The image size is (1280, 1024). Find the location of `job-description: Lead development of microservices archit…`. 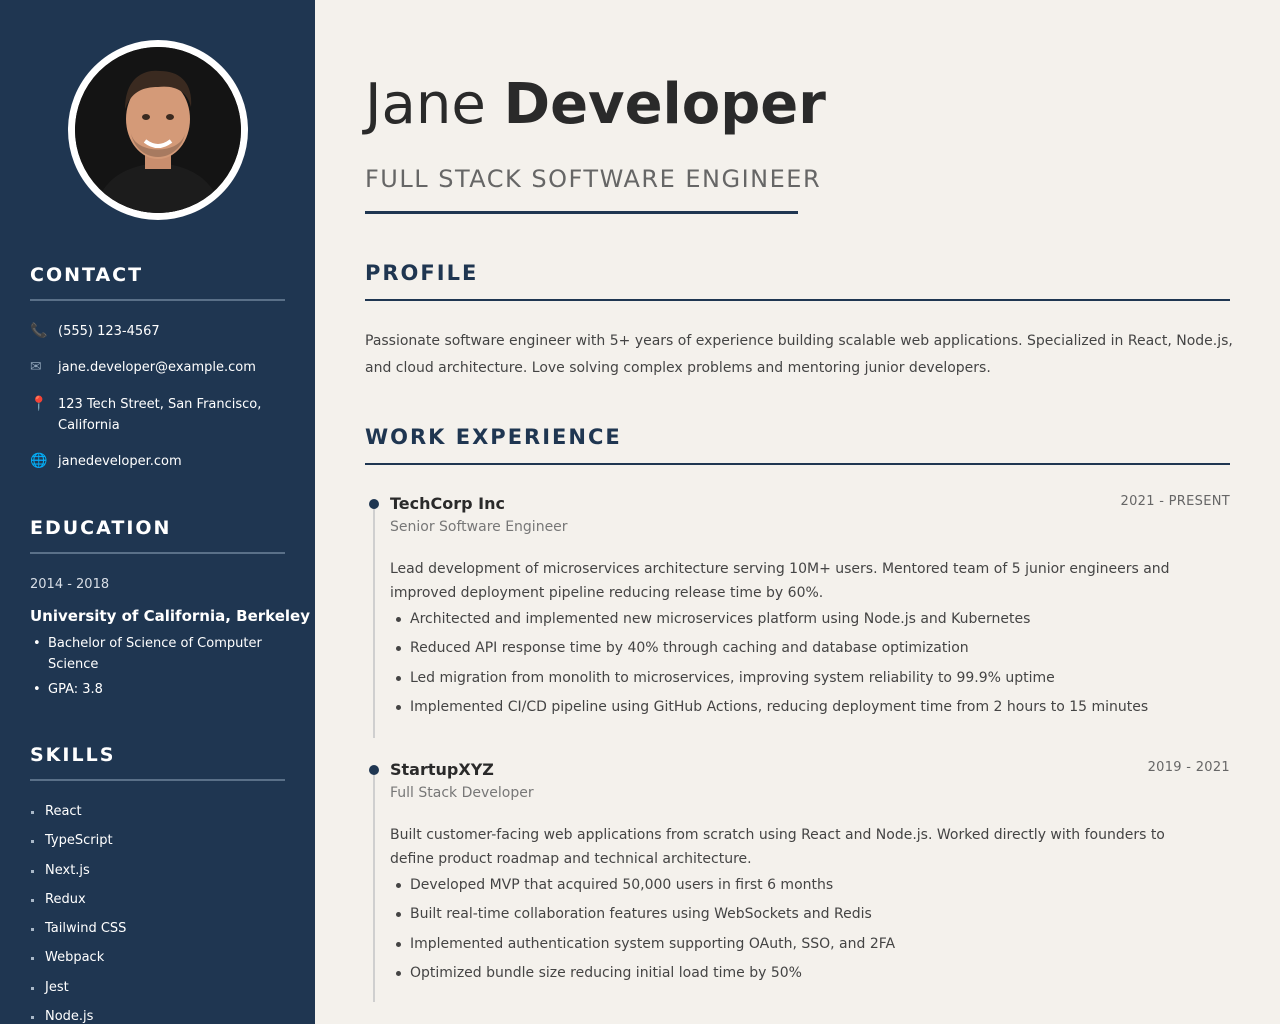

job-description: Lead development of microservices archit… is located at coordinates (780, 581).